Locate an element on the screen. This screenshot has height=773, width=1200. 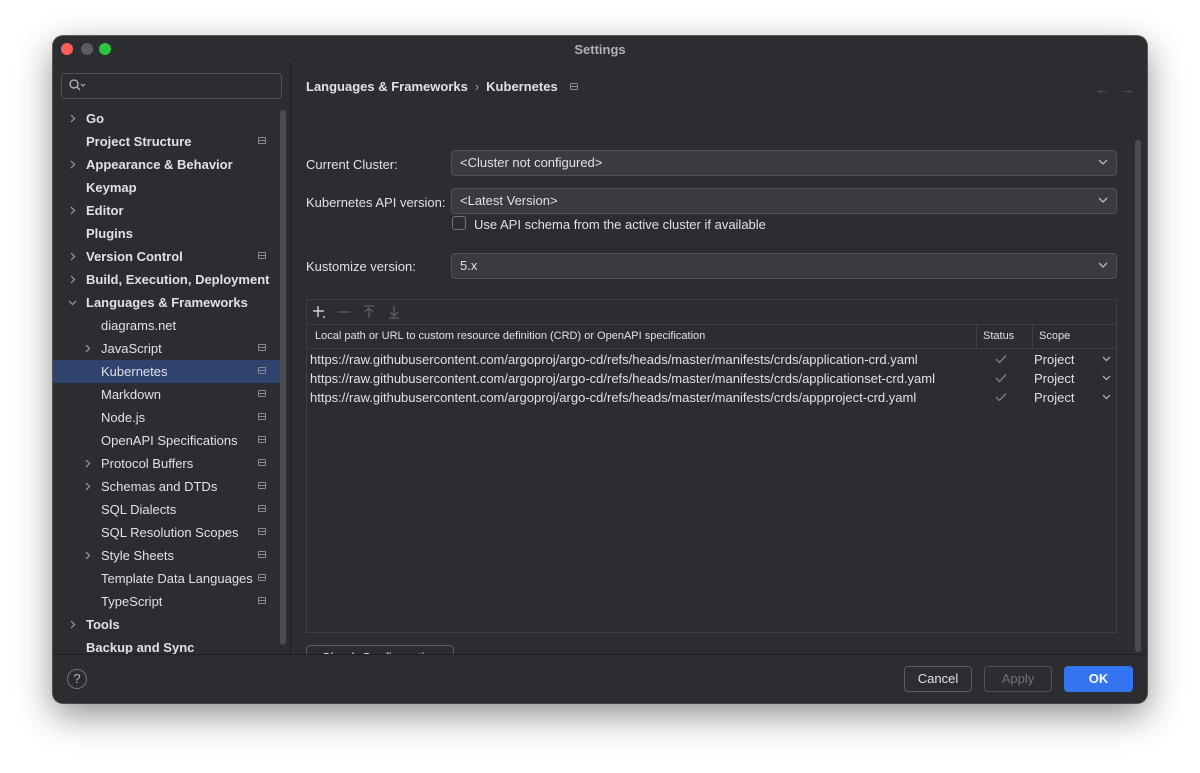
current-cluster-label: Current Cluster: is located at coordinates (352, 164).